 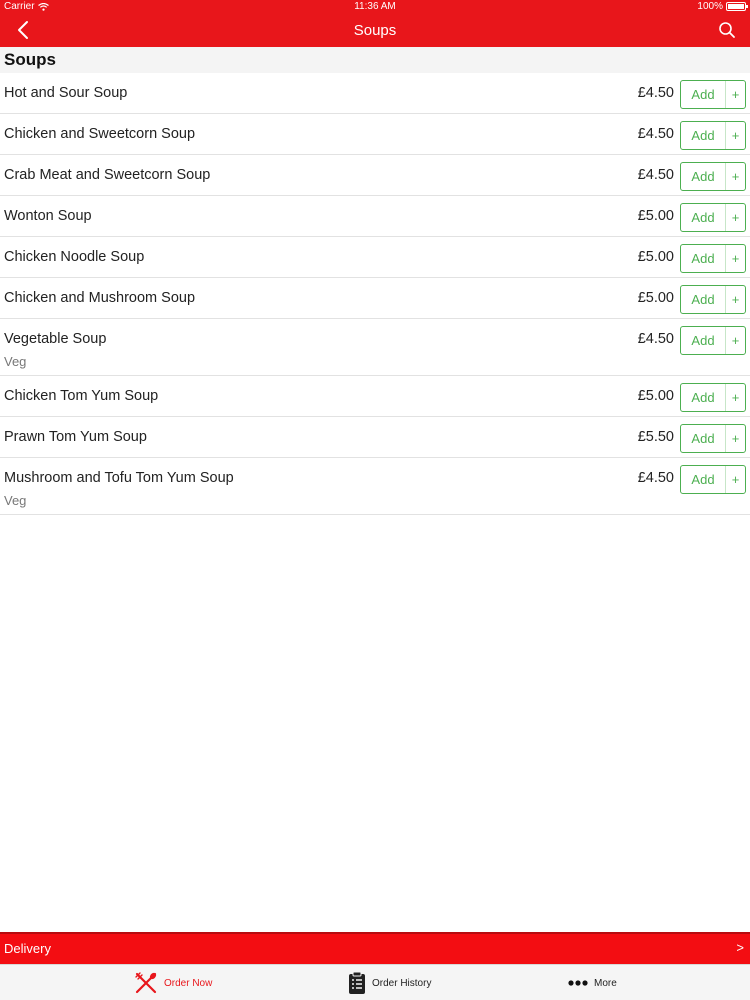 I want to click on item-name: Chicken Noodle Soup, so click(x=74, y=257).